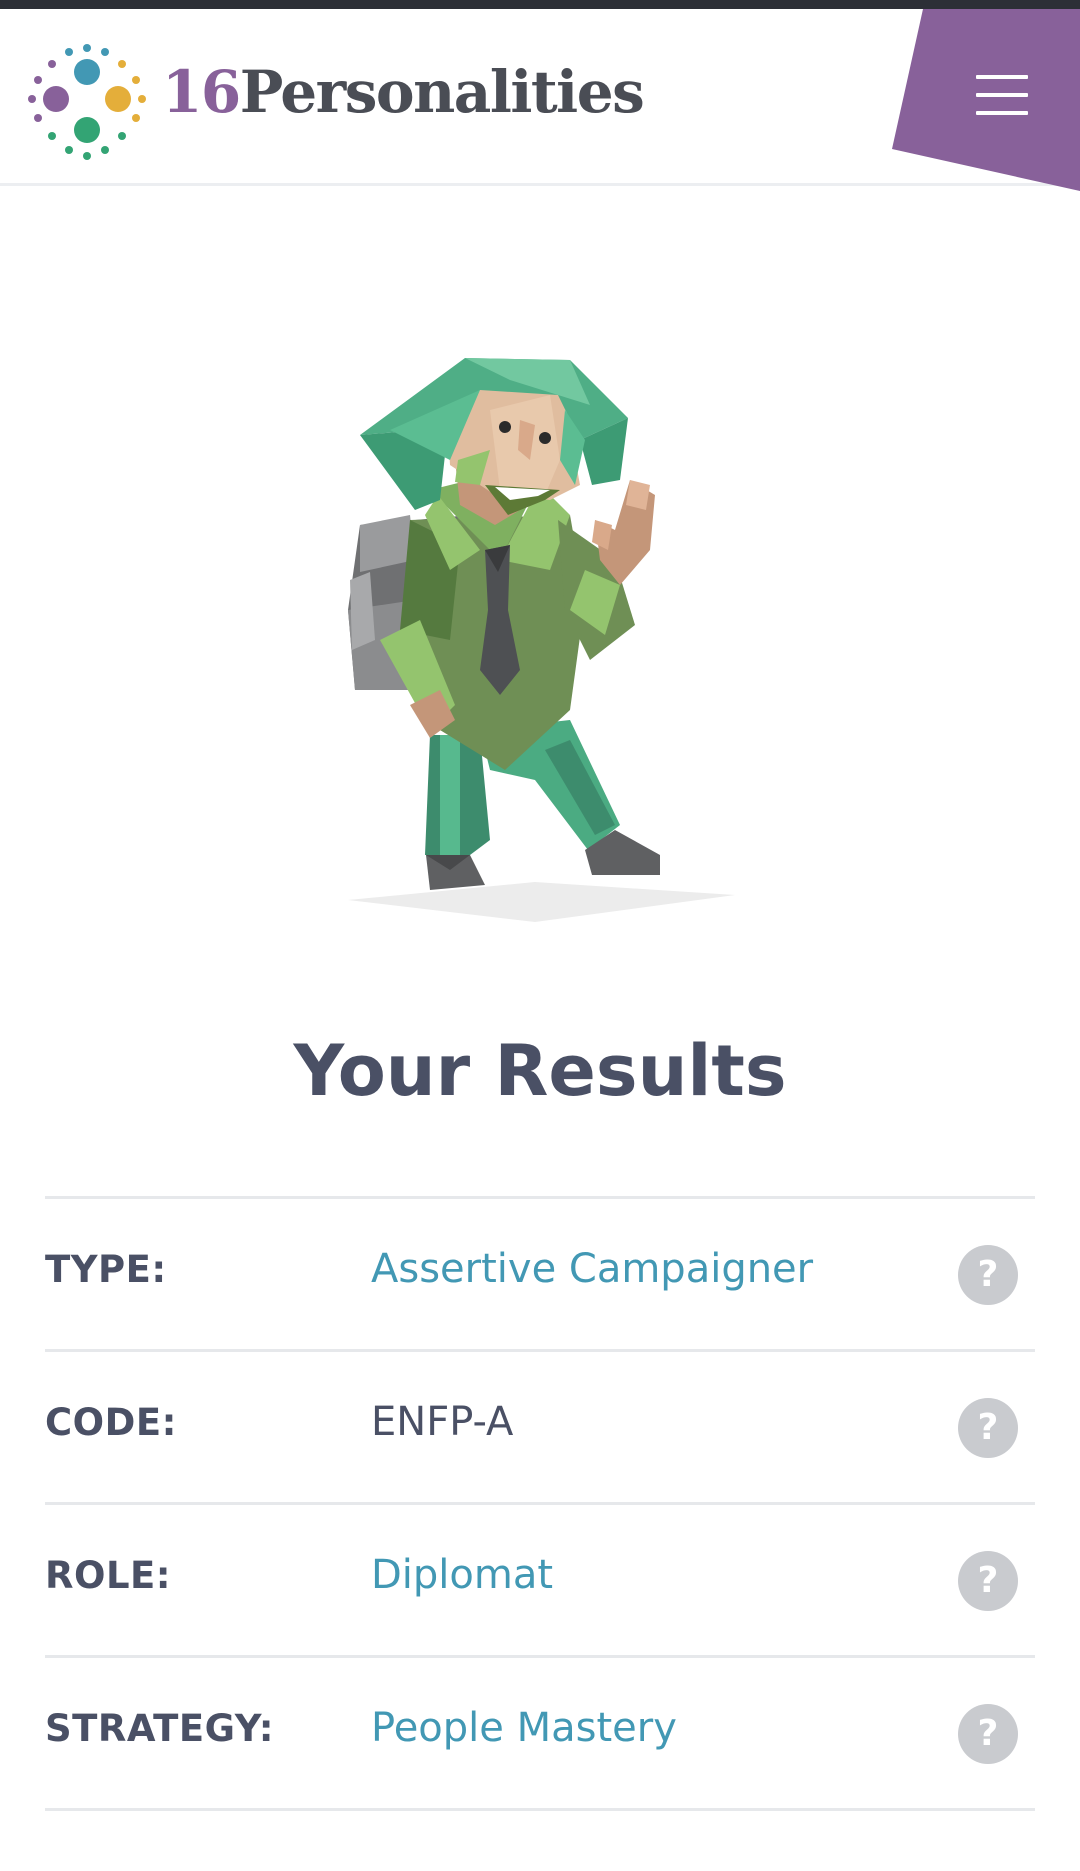  I want to click on role-label: ROLE:, so click(108, 1575).